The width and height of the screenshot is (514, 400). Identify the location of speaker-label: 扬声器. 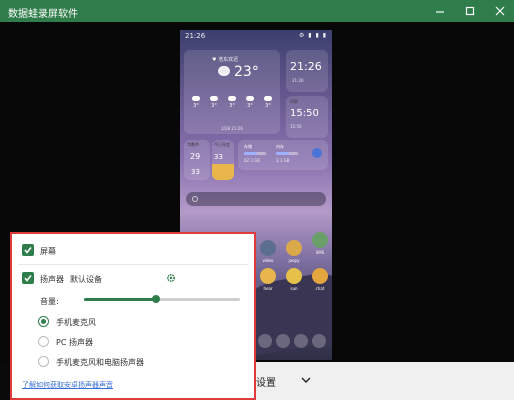
(52, 279).